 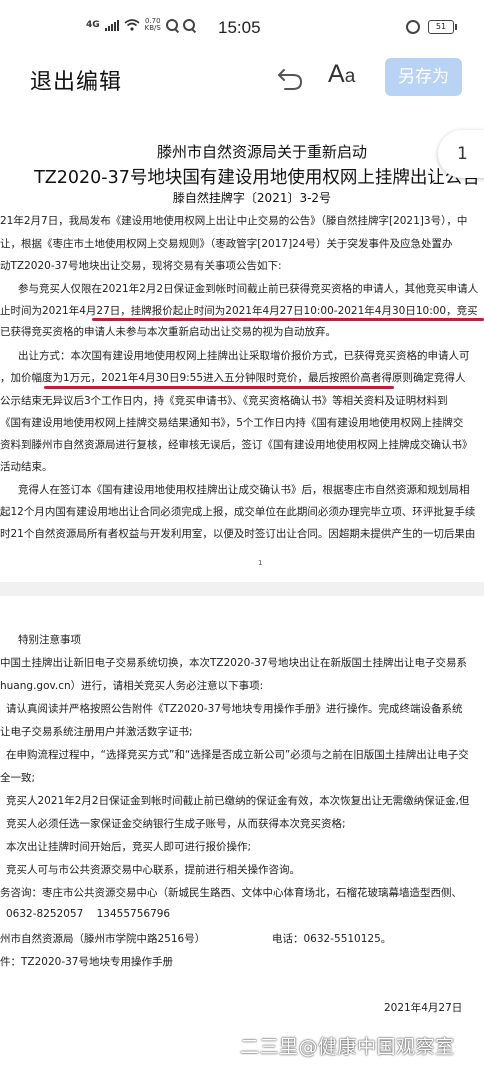 What do you see at coordinates (132, 686) in the screenshot?
I see `paragraph-line: huang.gov.cn）进行，请相关竞买人务必注意以下事项:` at bounding box center [132, 686].